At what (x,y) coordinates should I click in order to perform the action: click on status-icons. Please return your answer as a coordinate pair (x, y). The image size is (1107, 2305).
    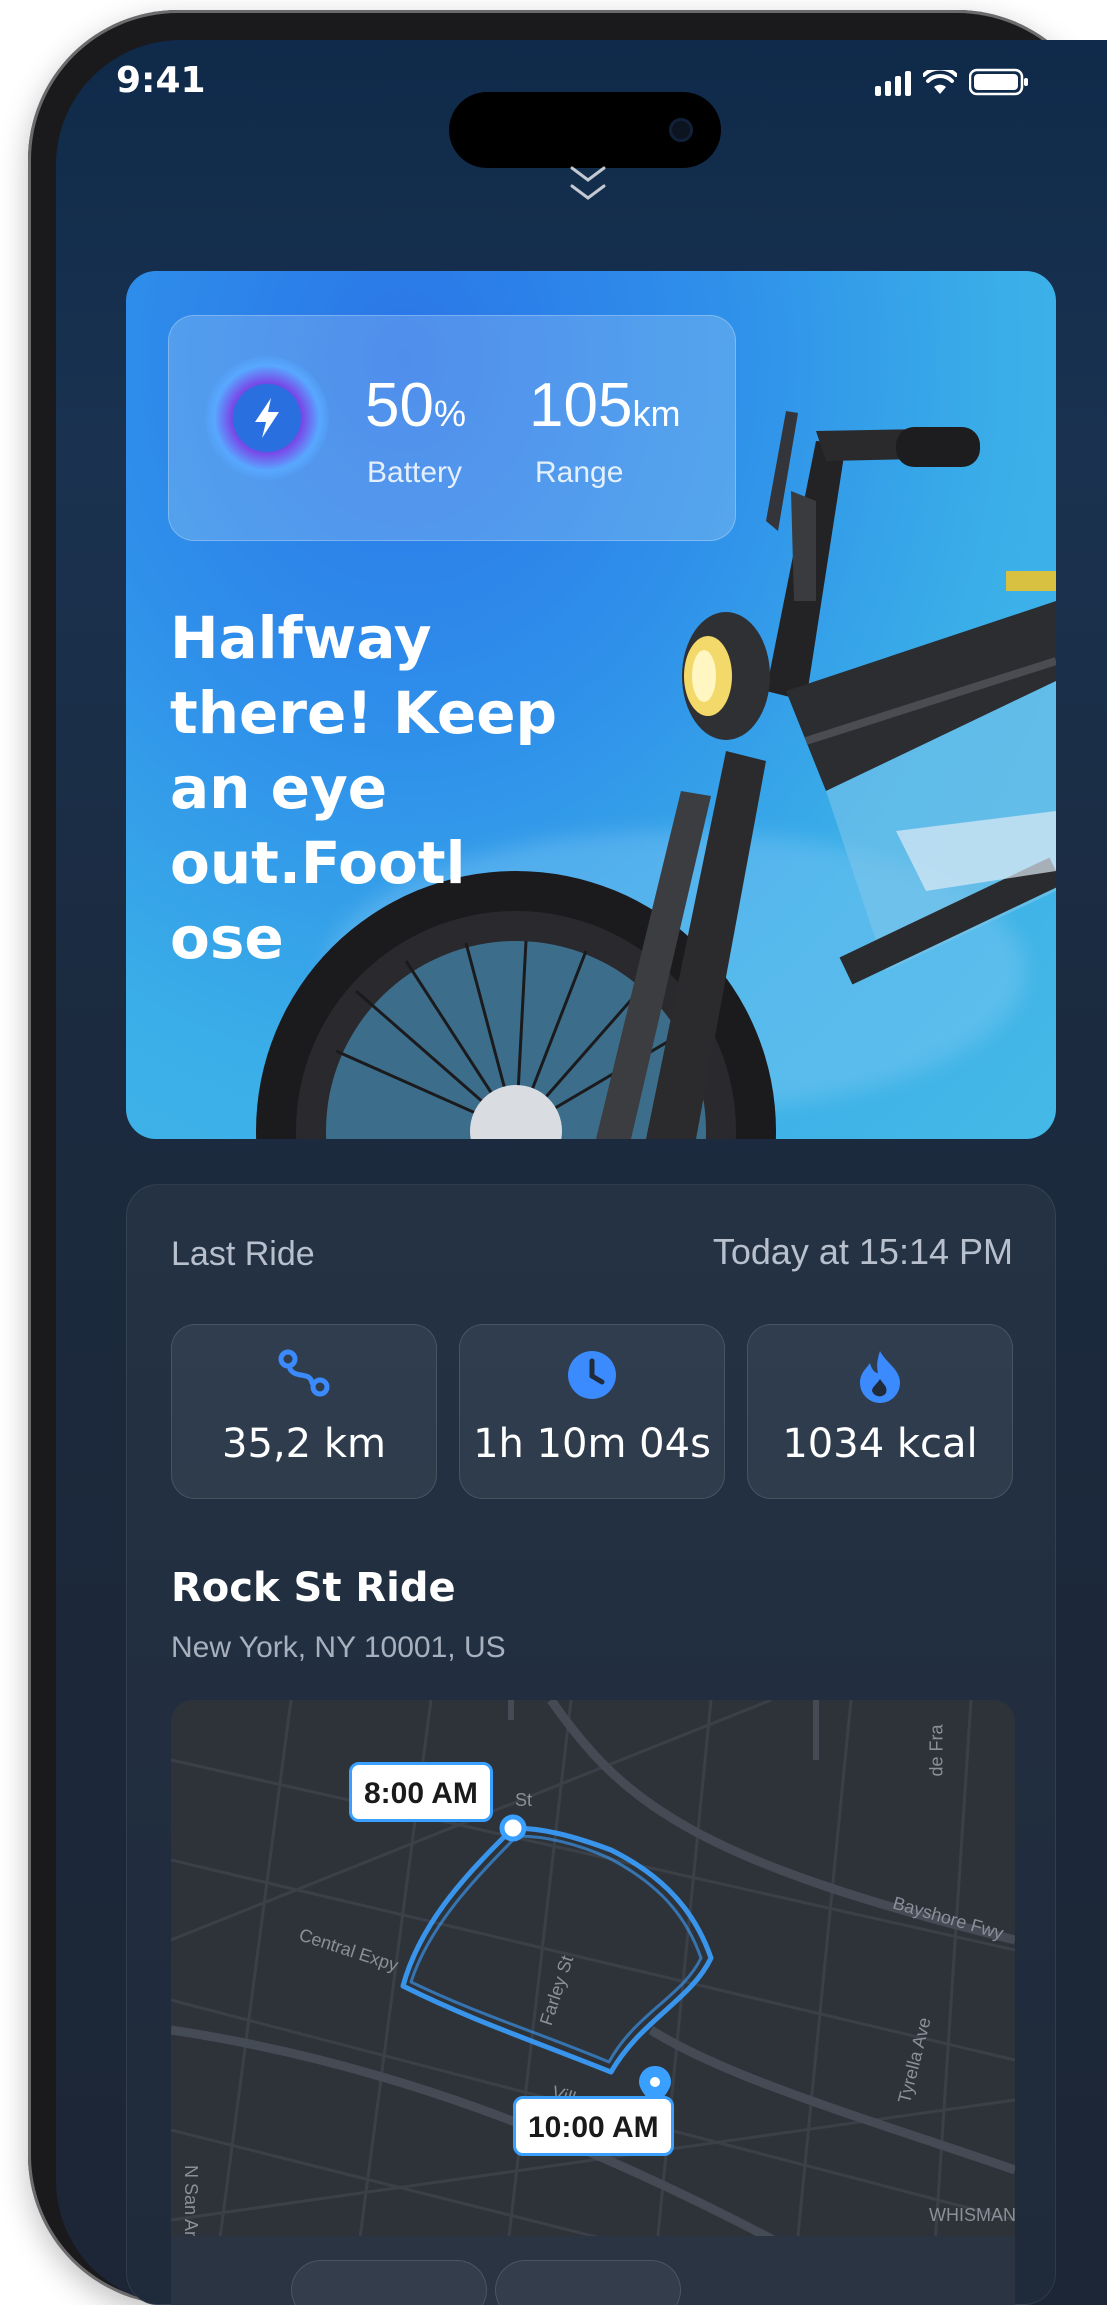
    Looking at the image, I should click on (952, 82).